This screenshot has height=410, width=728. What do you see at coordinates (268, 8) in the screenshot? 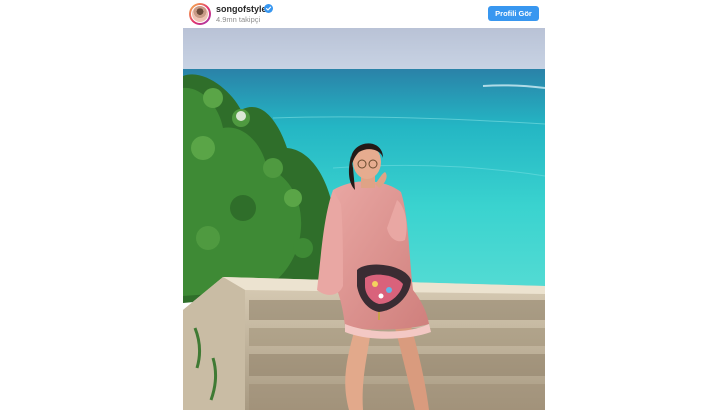
I see `verified-badge-icon` at bounding box center [268, 8].